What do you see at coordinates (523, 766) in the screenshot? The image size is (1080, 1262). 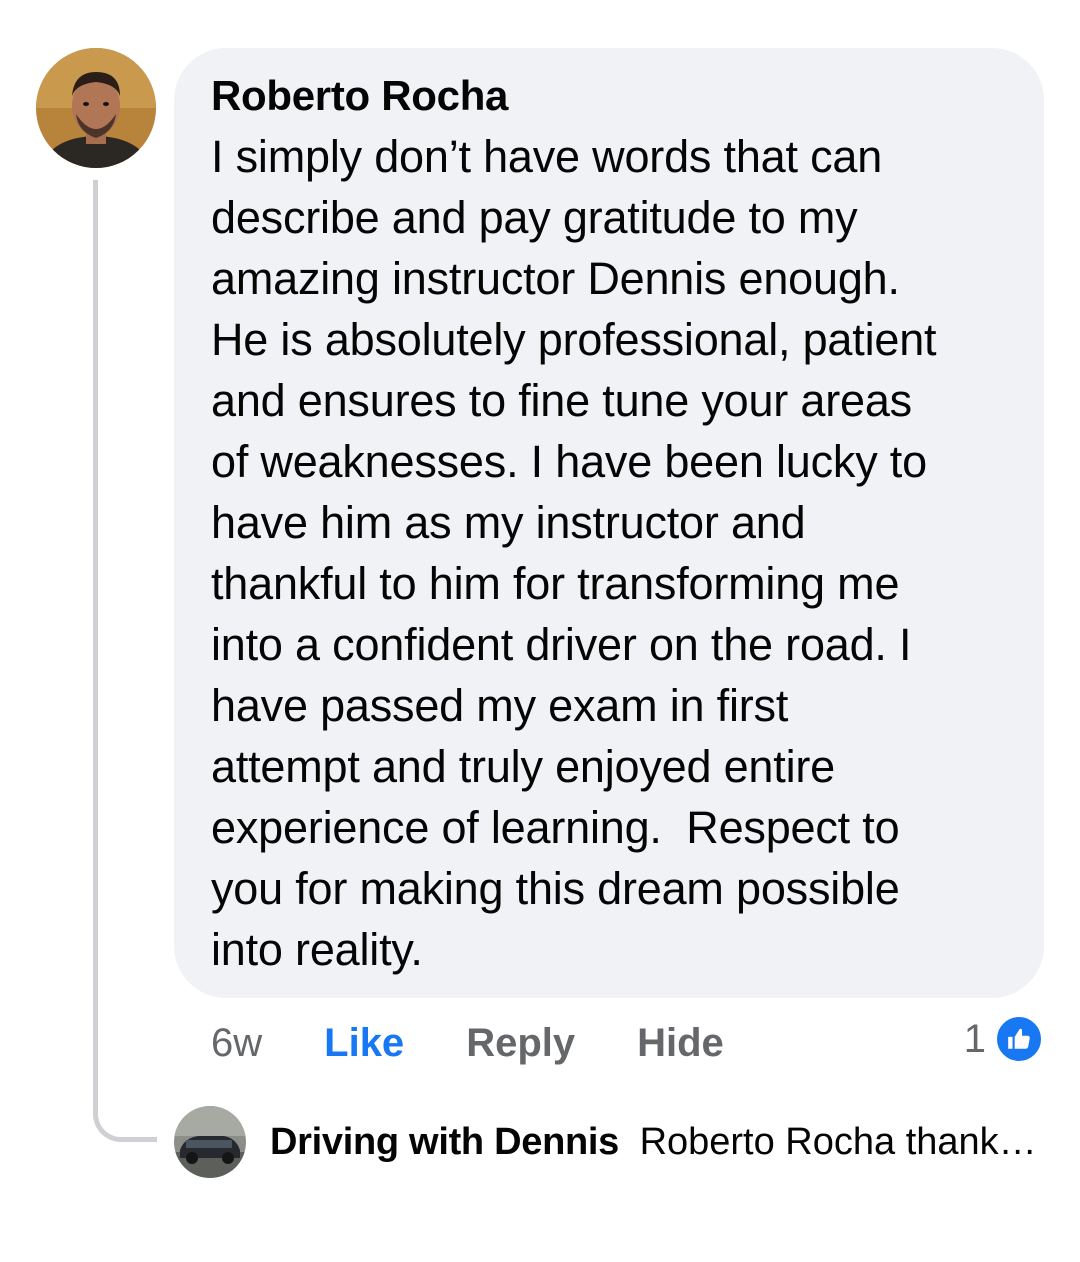 I see `comment-text-line: attempt and truly enjoyed entire` at bounding box center [523, 766].